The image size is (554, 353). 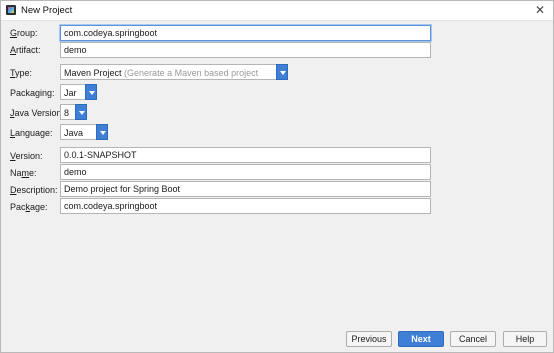 What do you see at coordinates (73, 112) in the screenshot?
I see `java-version-select: 8` at bounding box center [73, 112].